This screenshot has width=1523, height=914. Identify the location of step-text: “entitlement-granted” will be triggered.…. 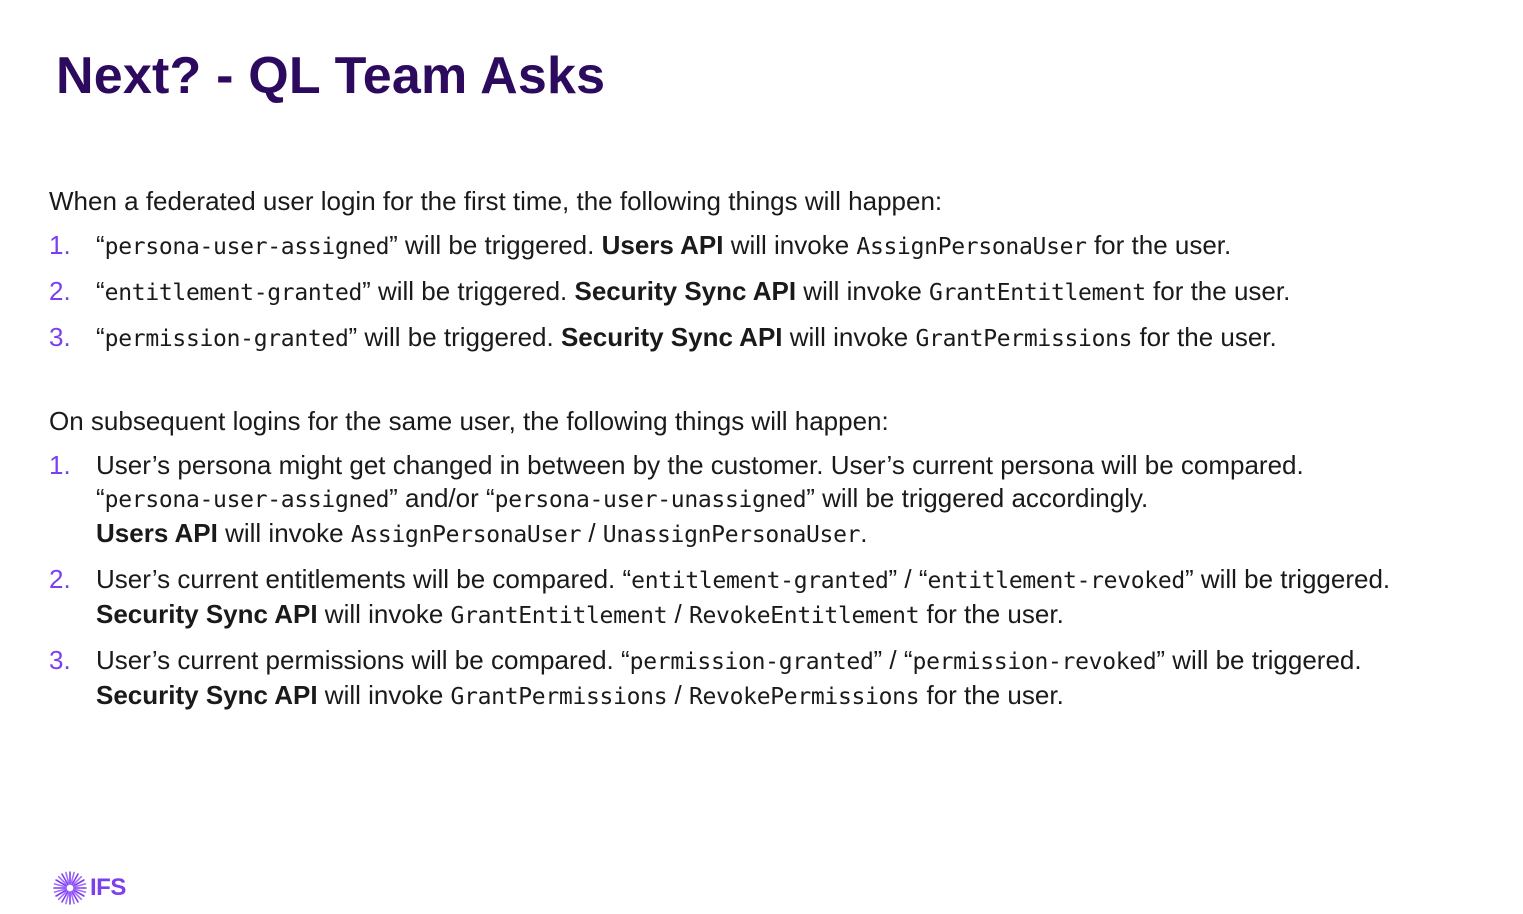
(807, 292).